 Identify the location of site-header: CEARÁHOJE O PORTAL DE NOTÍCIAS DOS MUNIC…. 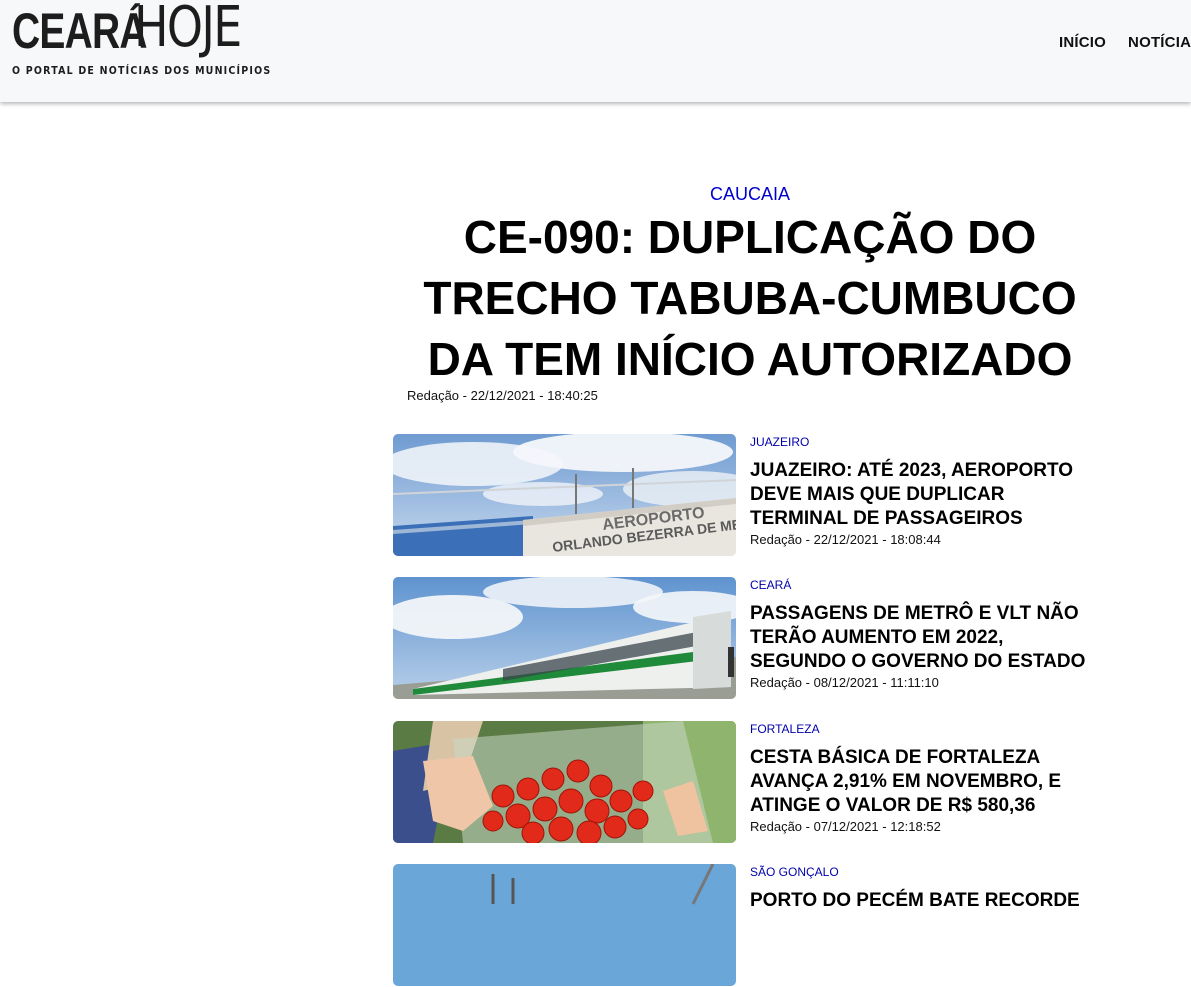
(595, 51).